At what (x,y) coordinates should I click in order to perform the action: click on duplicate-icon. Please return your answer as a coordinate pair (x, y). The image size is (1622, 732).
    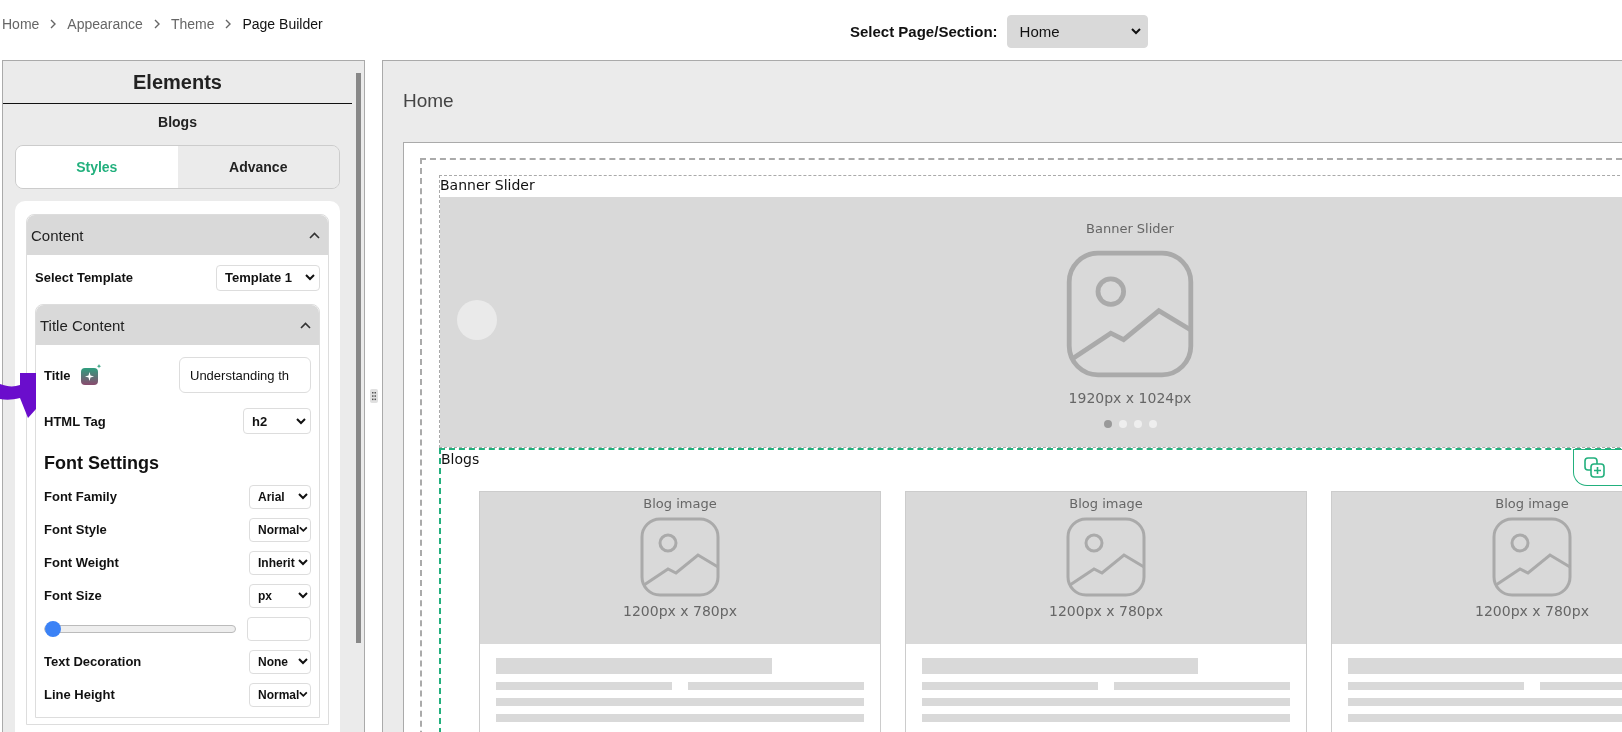
    Looking at the image, I should click on (1595, 467).